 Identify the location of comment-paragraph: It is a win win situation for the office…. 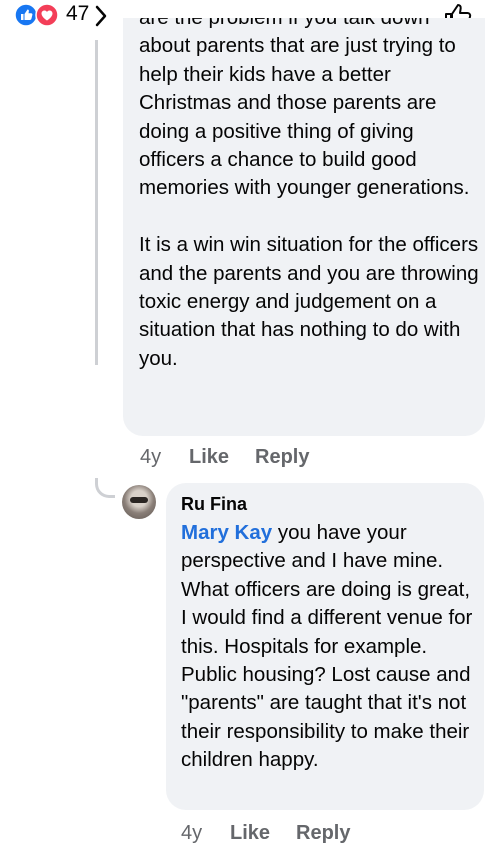
(309, 301).